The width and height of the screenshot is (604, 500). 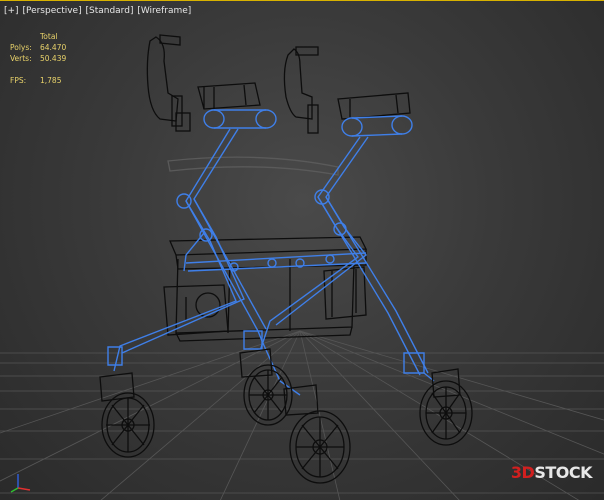 I want to click on verts-value: 50.439, so click(x=53, y=58).